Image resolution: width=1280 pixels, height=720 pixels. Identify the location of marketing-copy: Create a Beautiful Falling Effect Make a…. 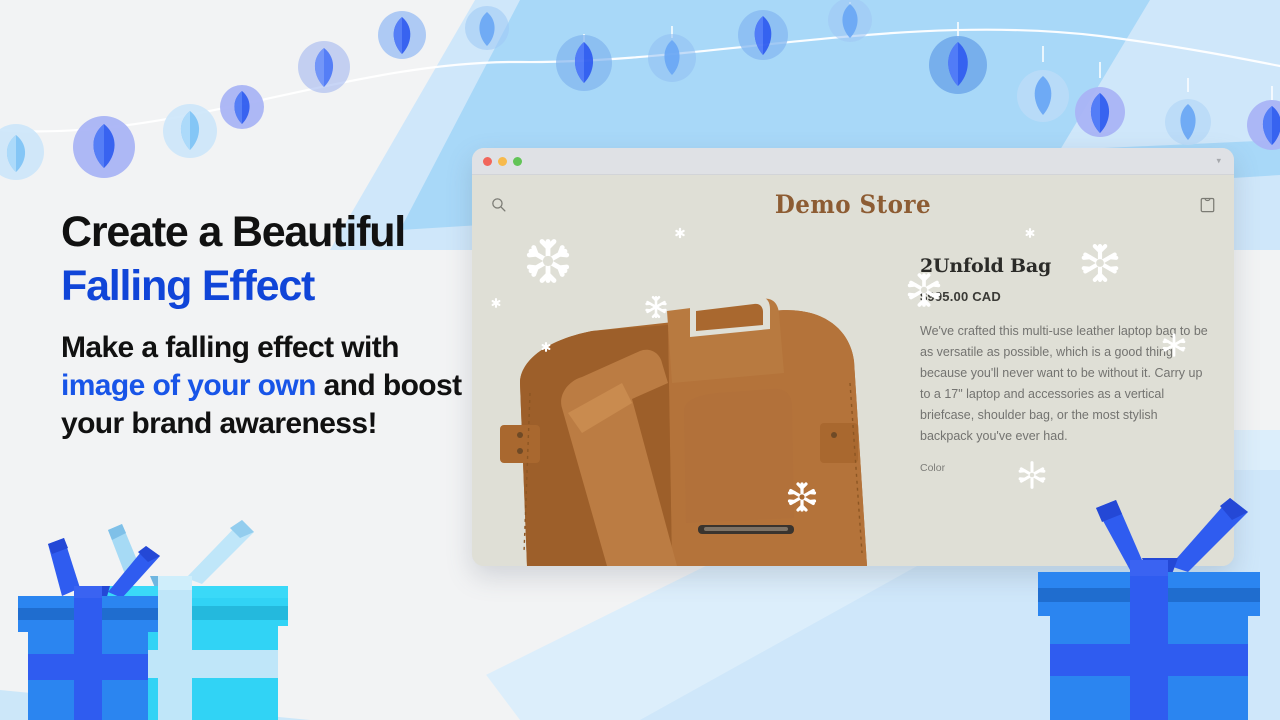
(271, 324).